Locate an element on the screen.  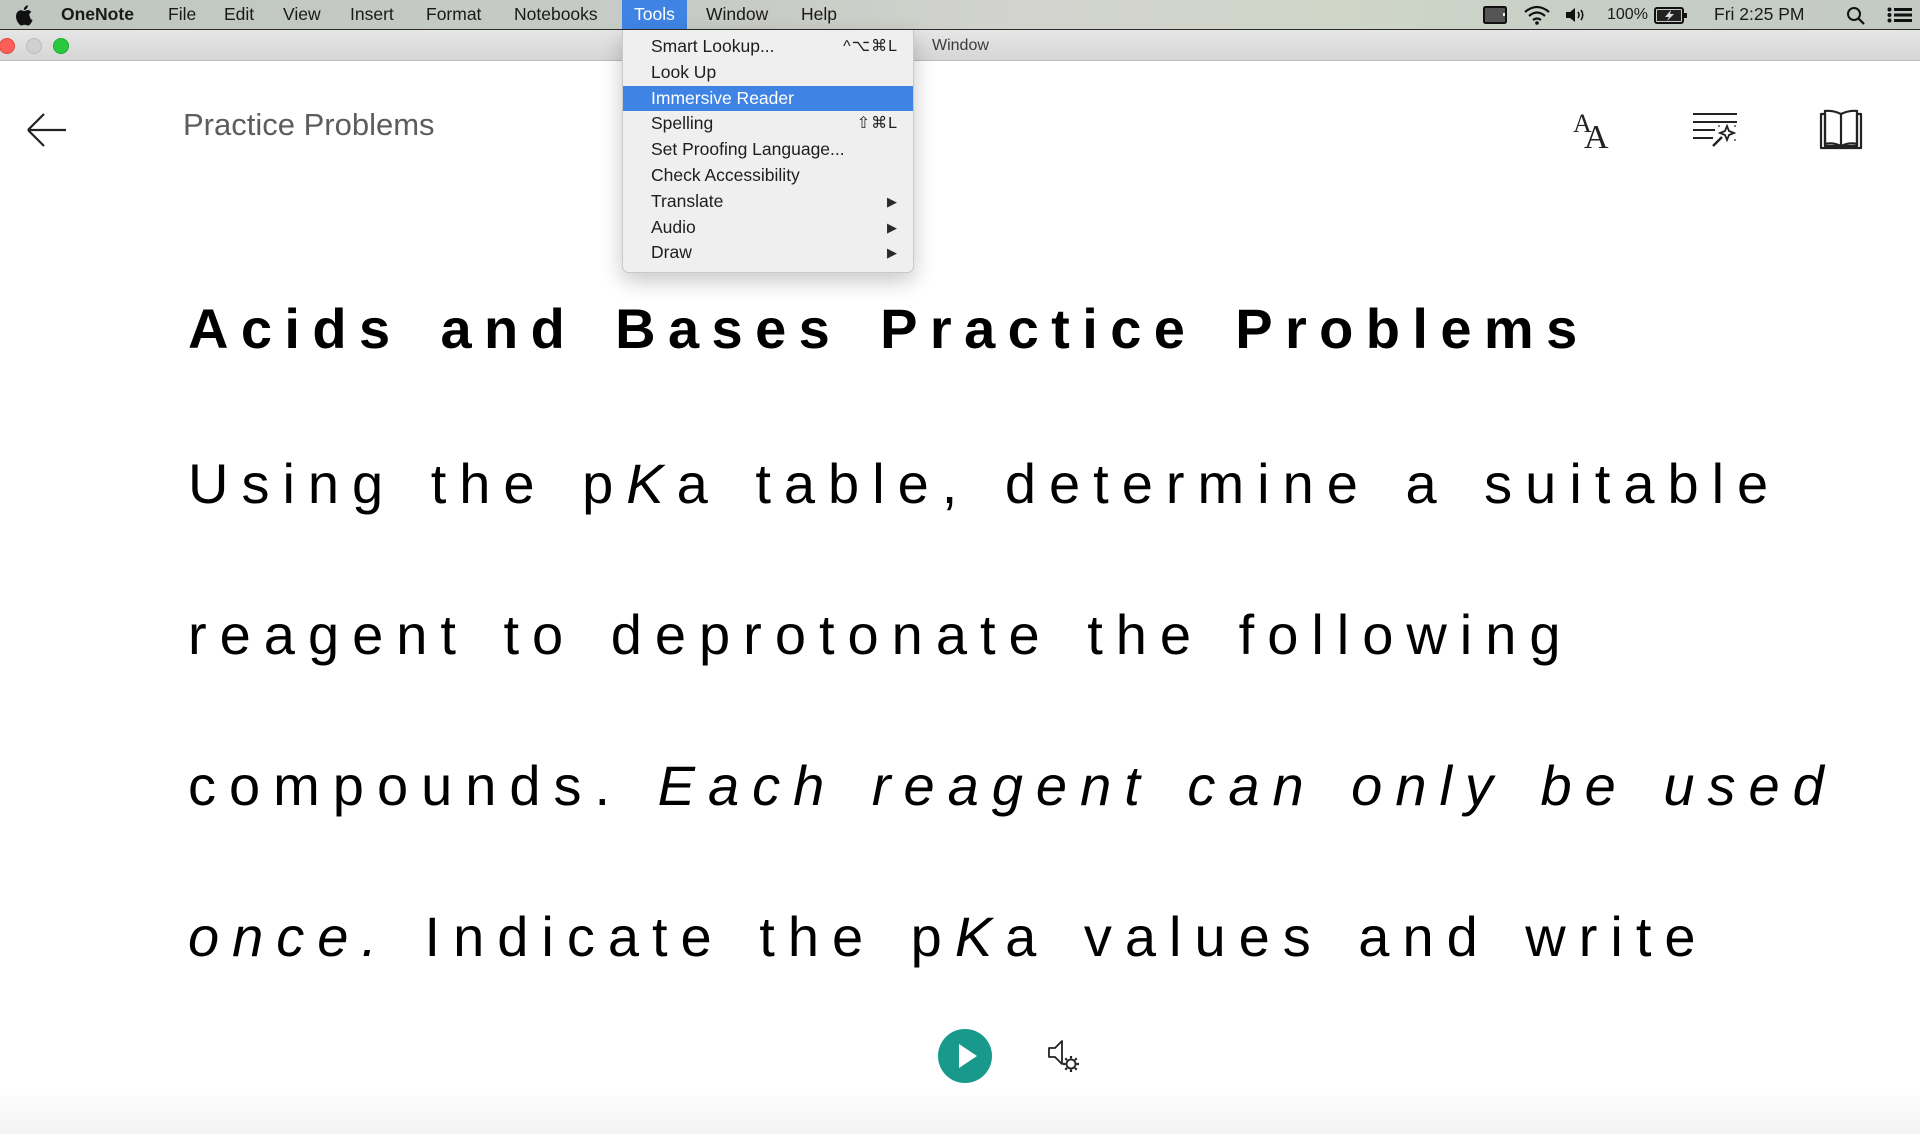
battery-percent: 100% is located at coordinates (1627, 14).